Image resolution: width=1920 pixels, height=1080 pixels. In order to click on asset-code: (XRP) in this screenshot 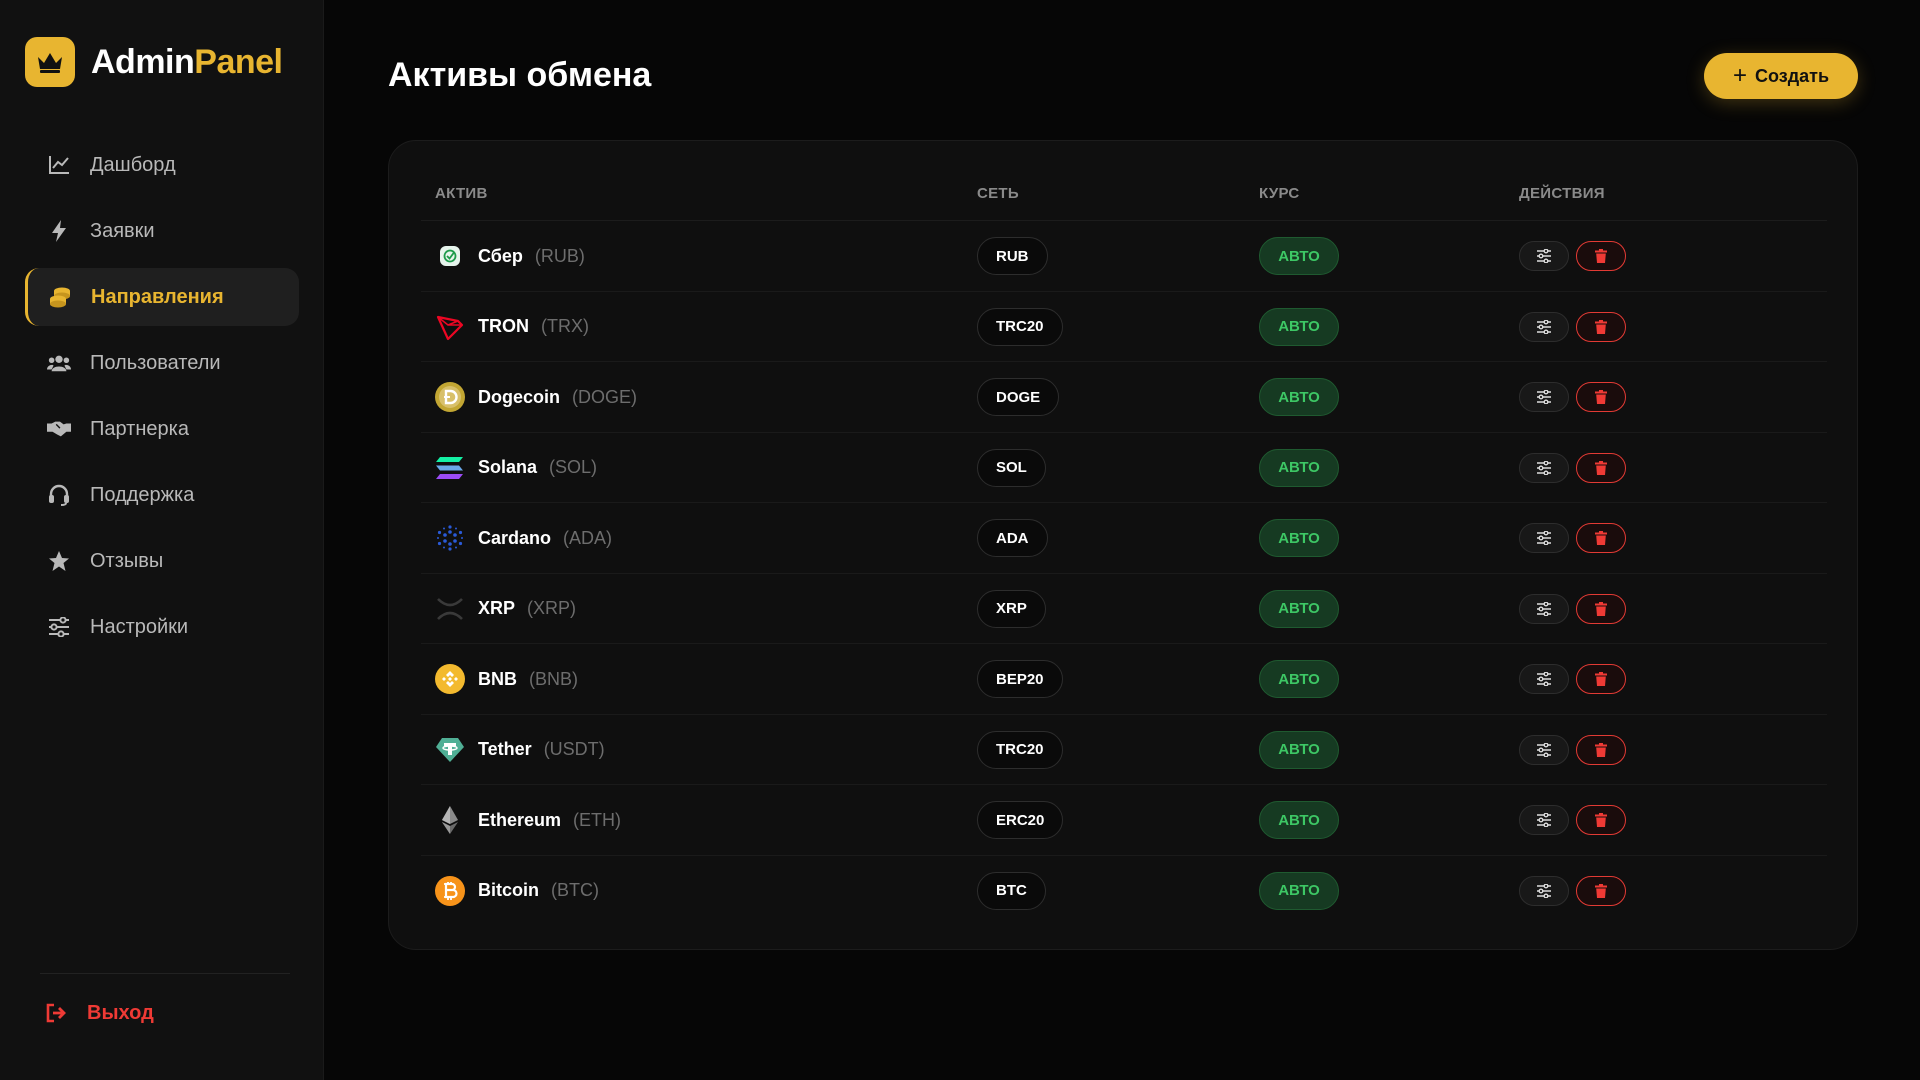, I will do `click(552, 608)`.